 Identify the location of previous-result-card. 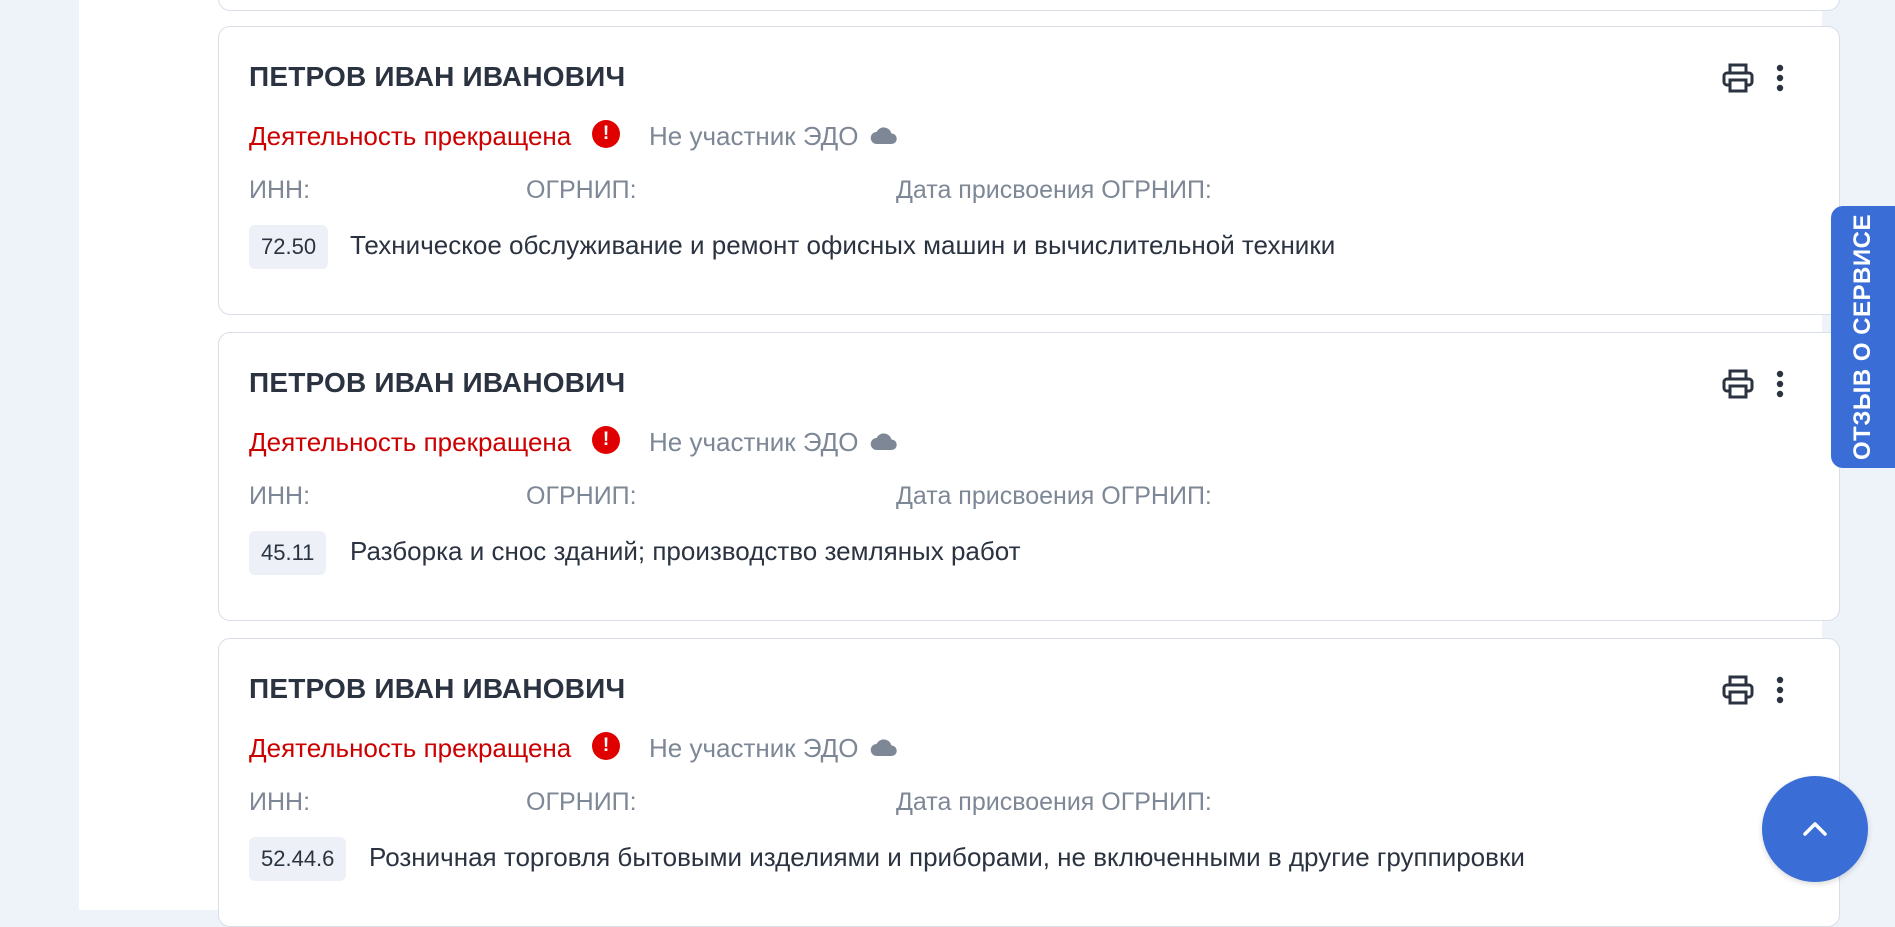
(1029, 5).